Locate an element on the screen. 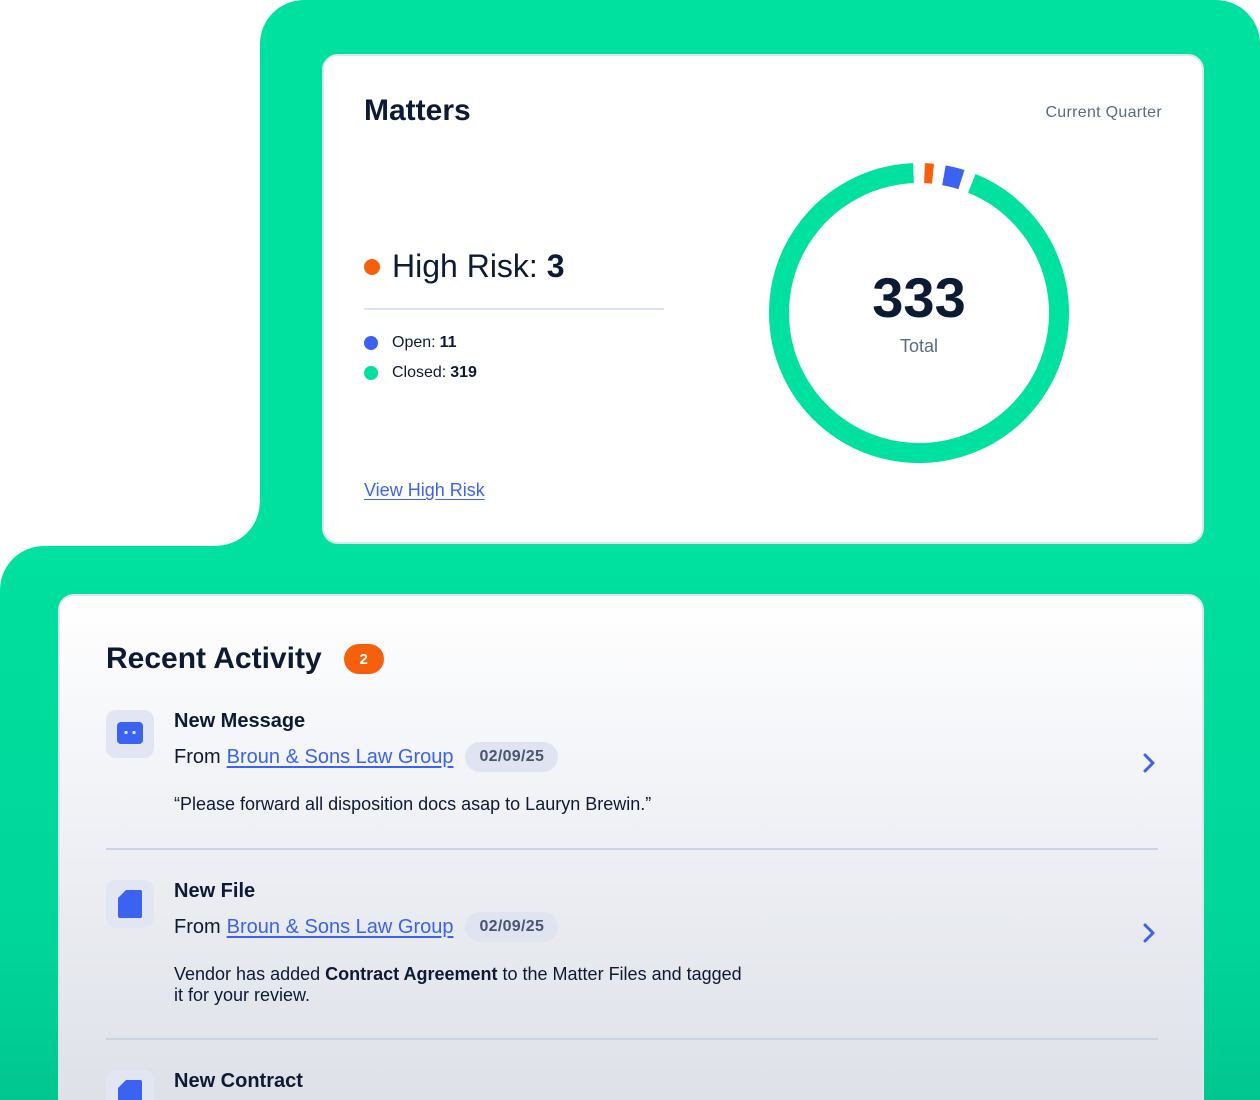  activity-item-title: New Message is located at coordinates (240, 721).